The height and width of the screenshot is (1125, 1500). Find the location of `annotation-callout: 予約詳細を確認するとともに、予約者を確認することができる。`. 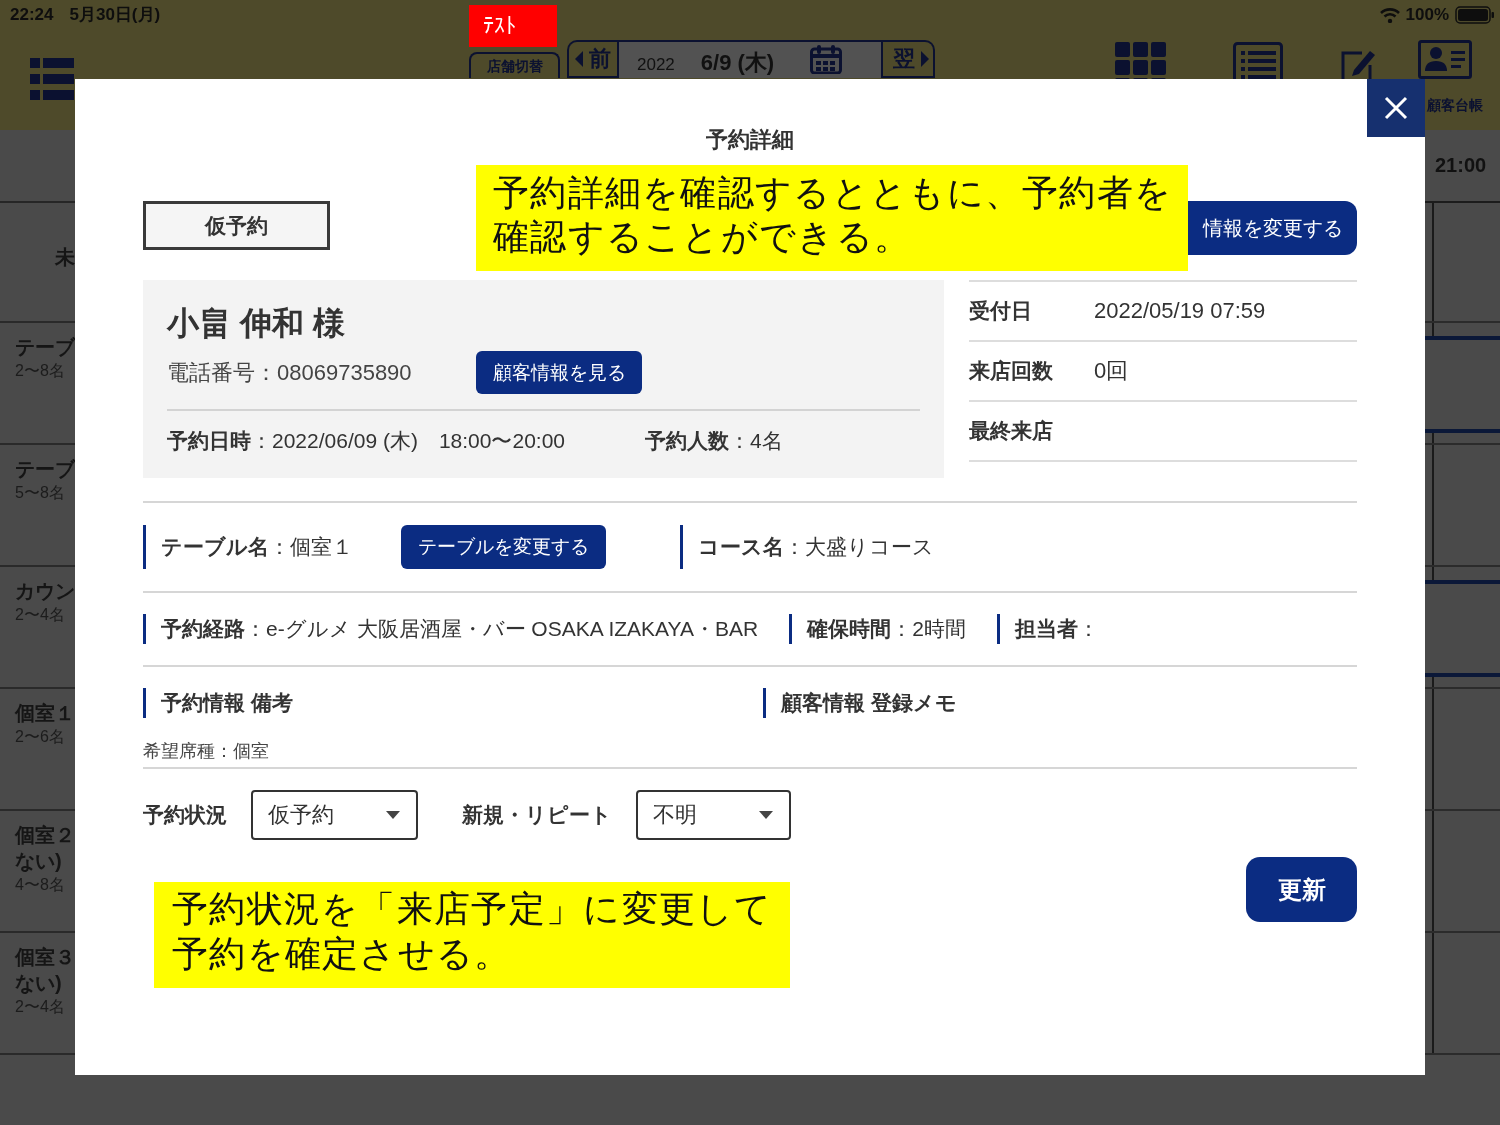

annotation-callout: 予約詳細を確認するとともに、予約者を確認することができる。 is located at coordinates (832, 218).